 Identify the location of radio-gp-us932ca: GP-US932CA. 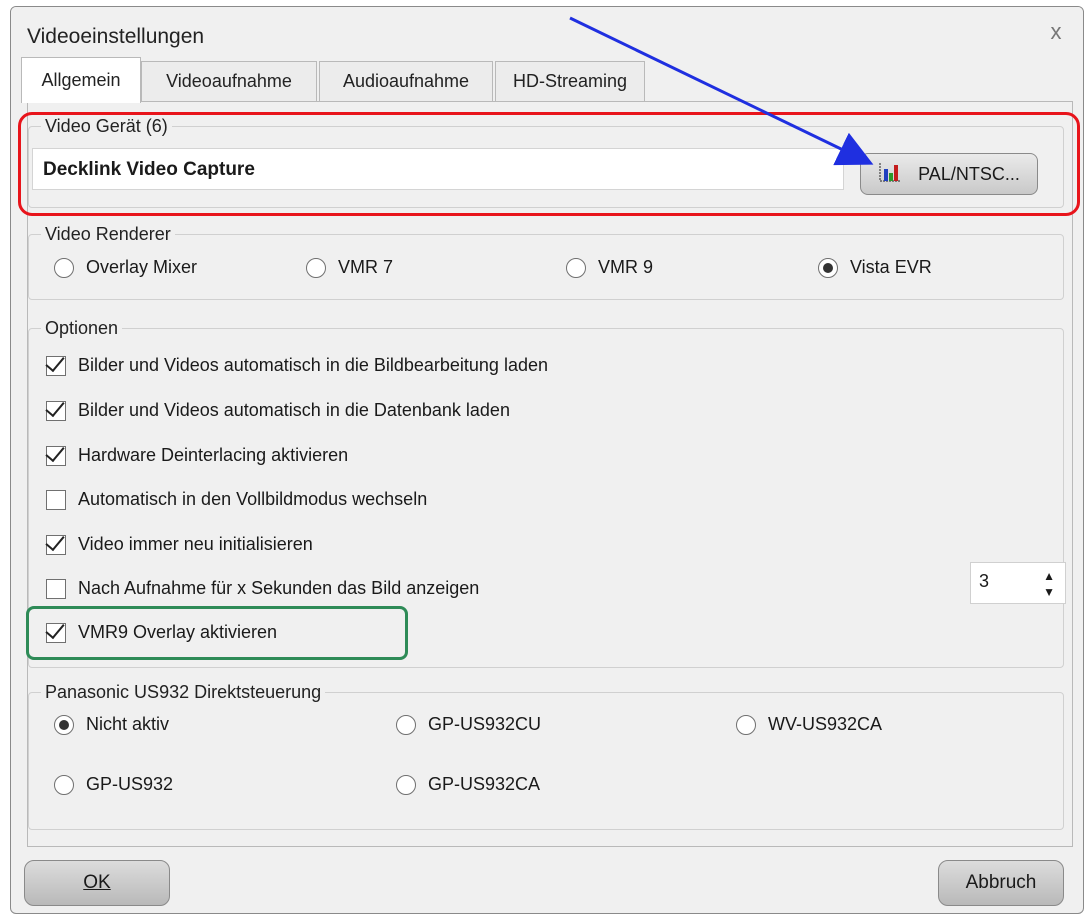
(468, 784).